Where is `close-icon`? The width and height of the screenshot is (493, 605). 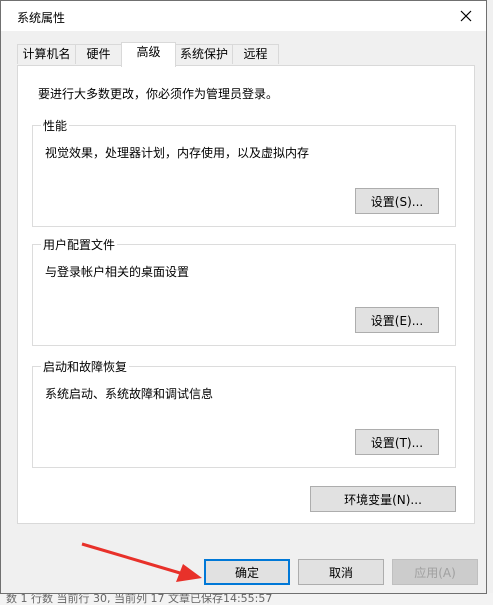 close-icon is located at coordinates (466, 16).